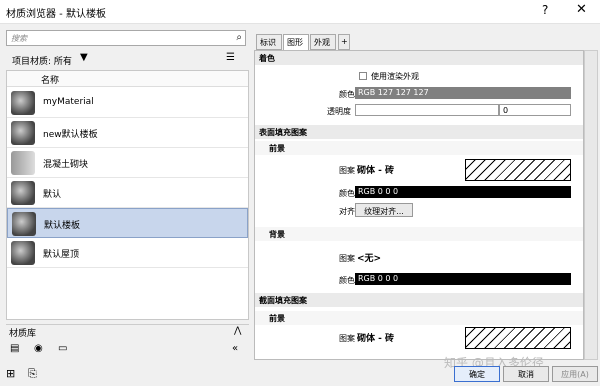 Image resolution: width=600 pixels, height=386 pixels. Describe the element at coordinates (363, 76) in the screenshot. I see `use-render-appearance-checkbox` at that location.